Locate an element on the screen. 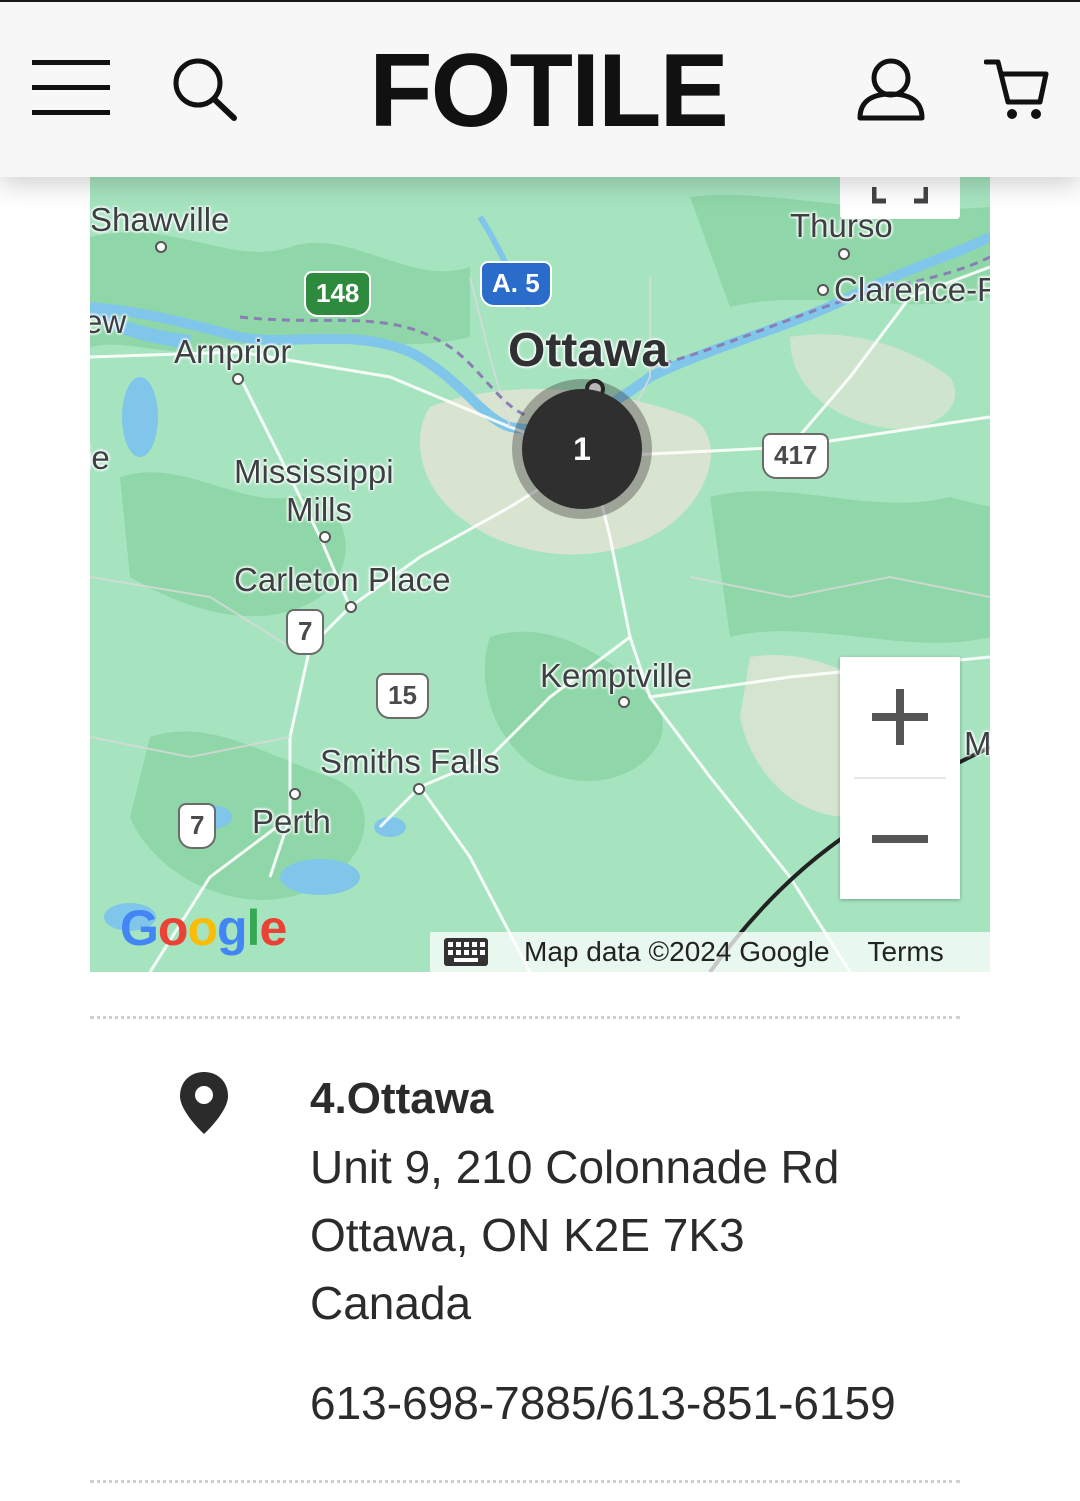 The height and width of the screenshot is (1501, 1080). site-header: FOTILE is located at coordinates (540, 88).